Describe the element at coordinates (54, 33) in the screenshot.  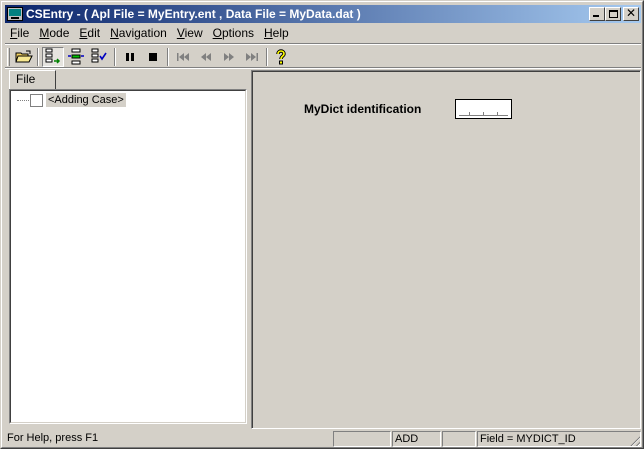
I see `menu-mode: Mode` at that location.